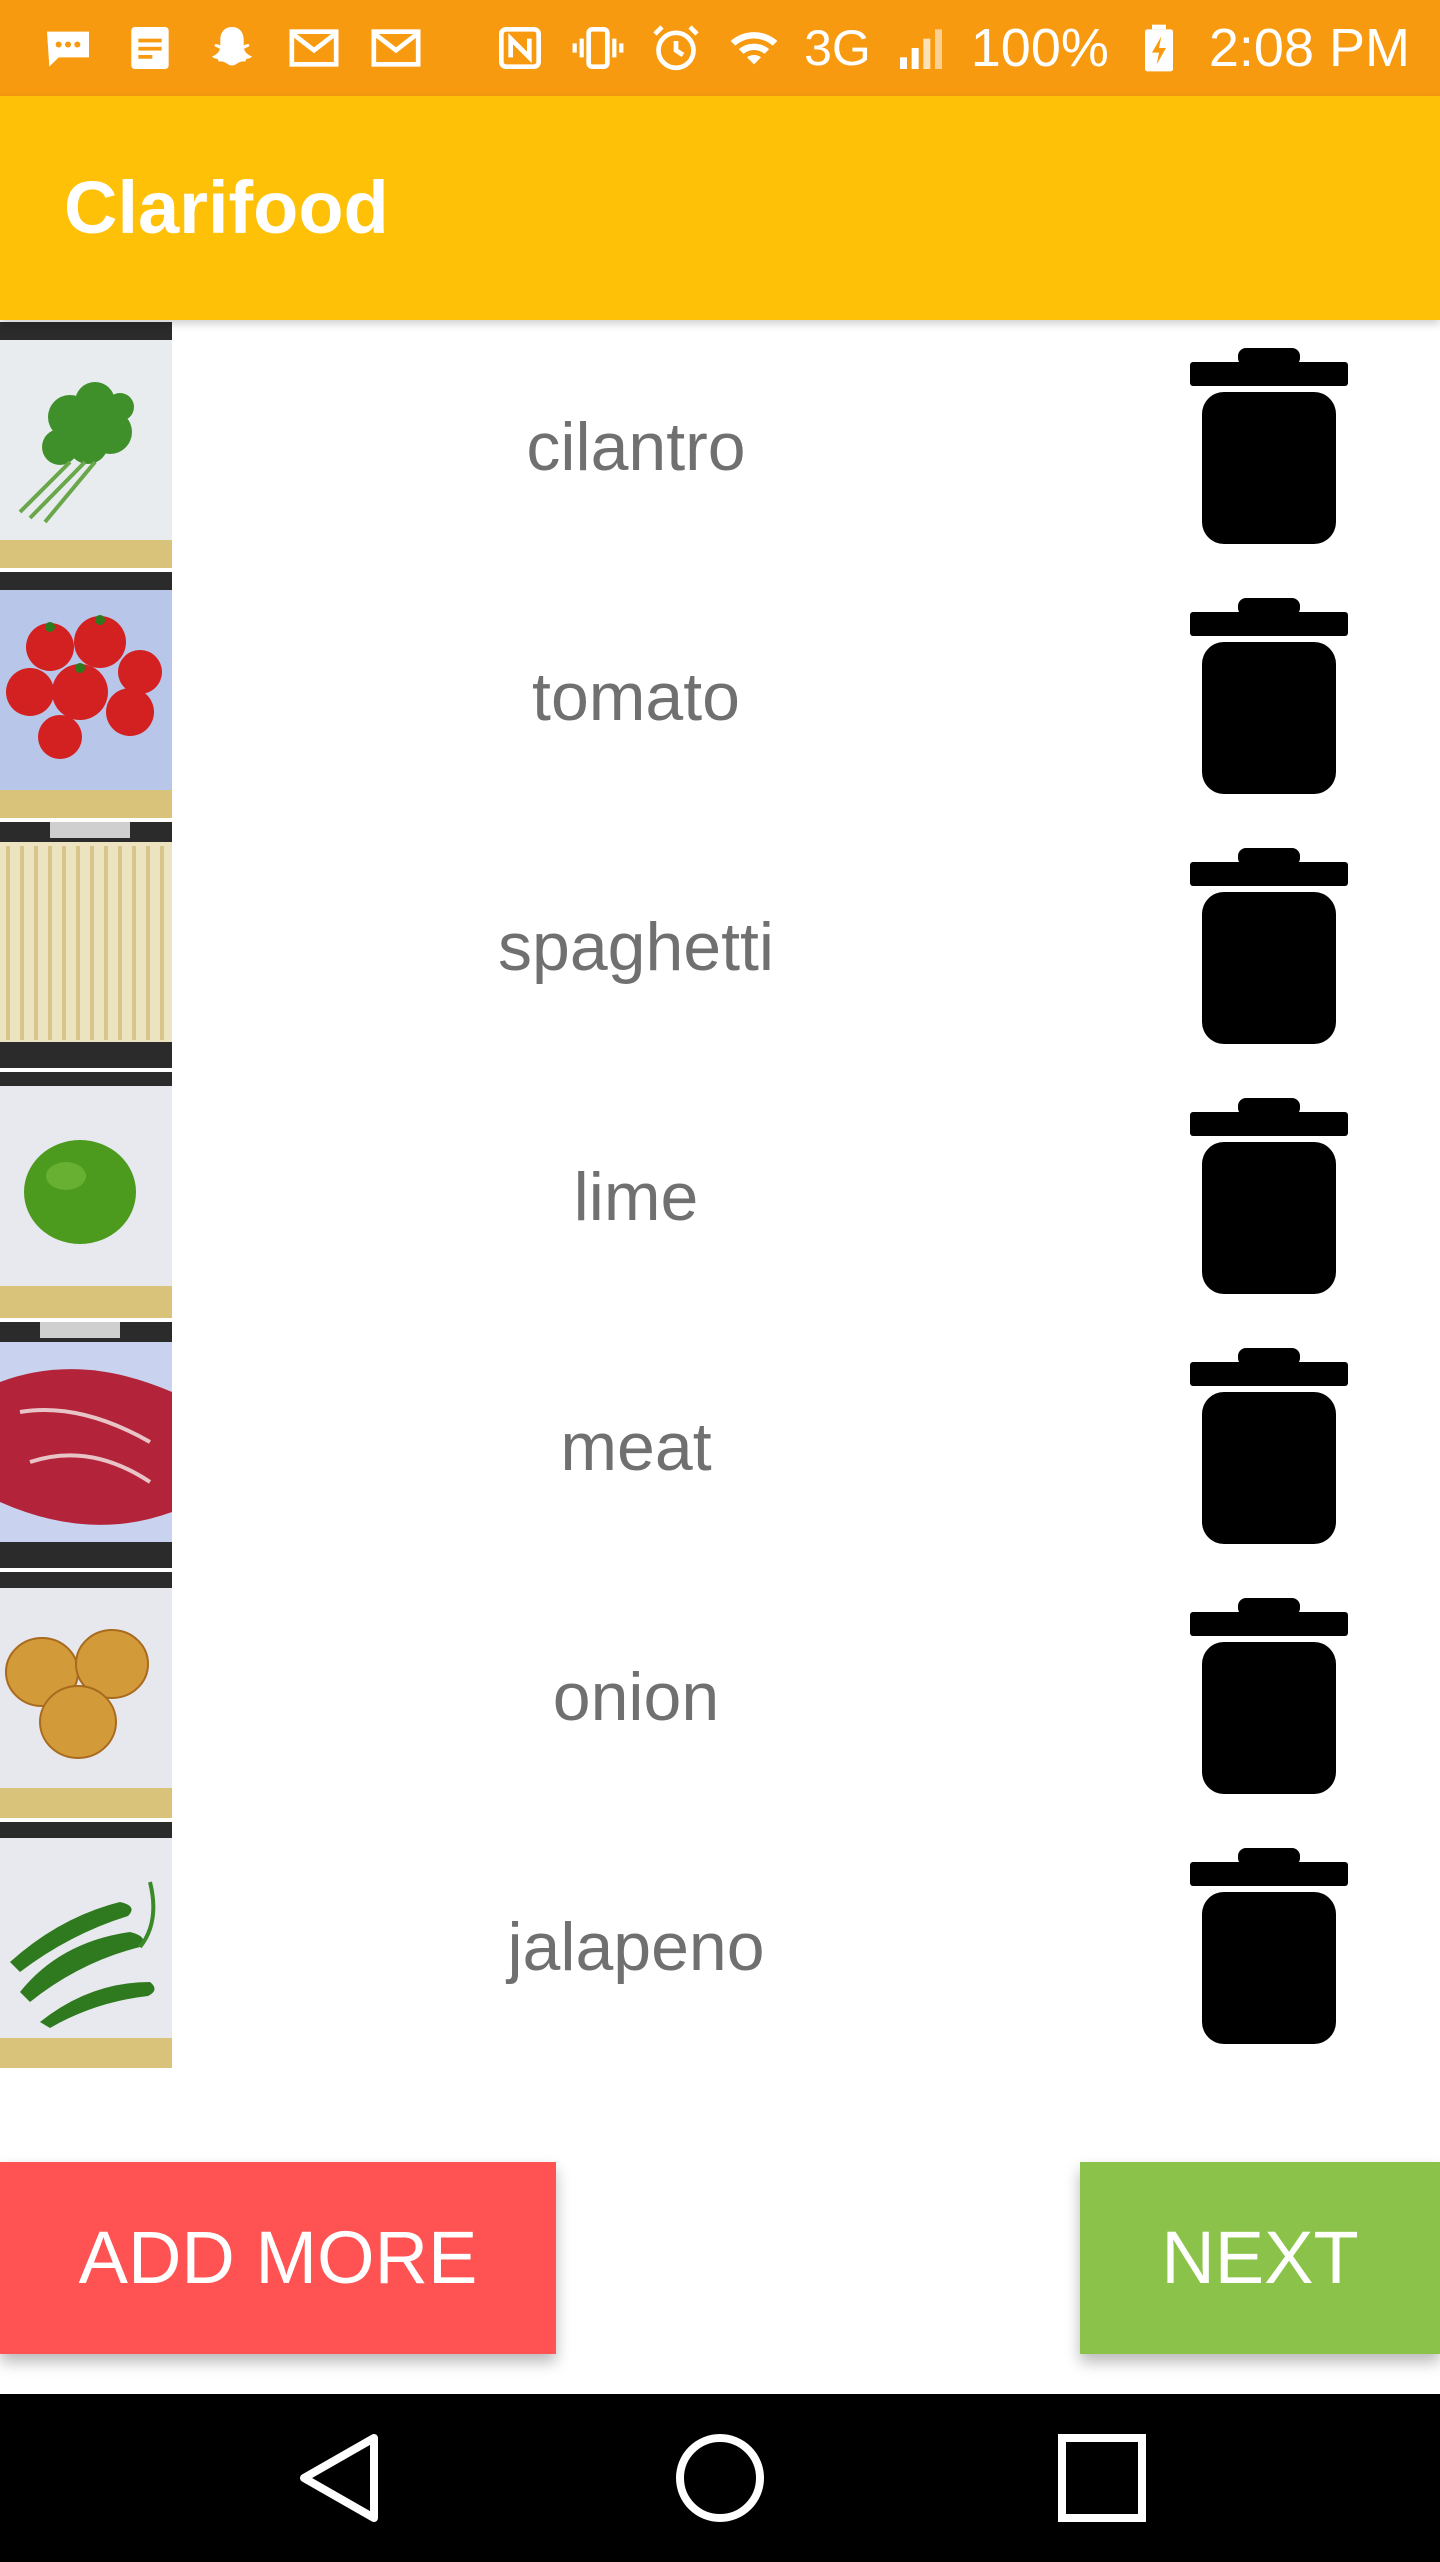 Image resolution: width=1440 pixels, height=2562 pixels. I want to click on notes-icon, so click(150, 48).